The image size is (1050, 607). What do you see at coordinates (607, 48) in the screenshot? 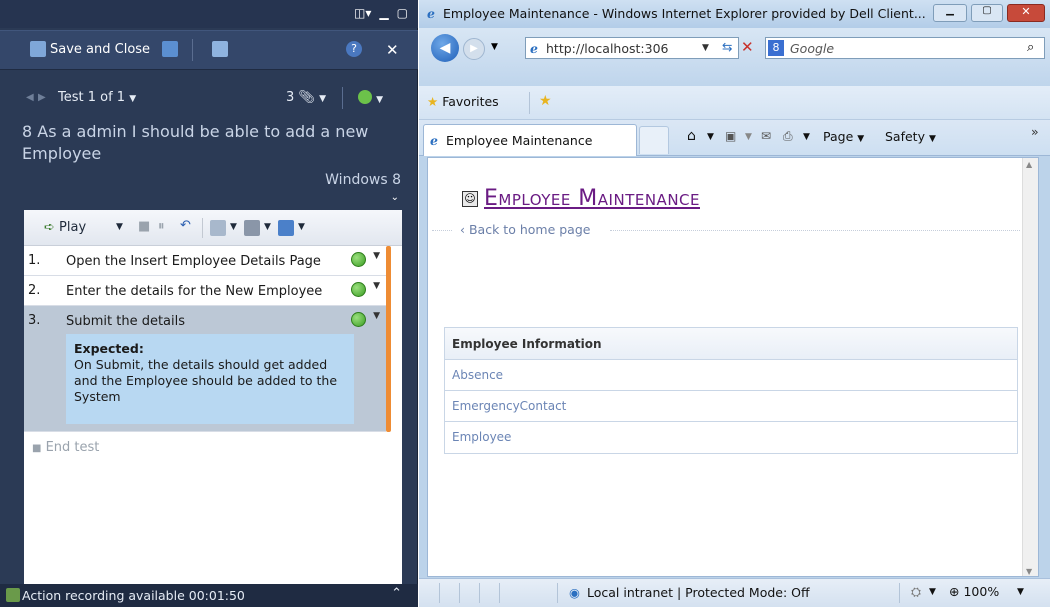
I see `address-text: http://localhost:306` at bounding box center [607, 48].